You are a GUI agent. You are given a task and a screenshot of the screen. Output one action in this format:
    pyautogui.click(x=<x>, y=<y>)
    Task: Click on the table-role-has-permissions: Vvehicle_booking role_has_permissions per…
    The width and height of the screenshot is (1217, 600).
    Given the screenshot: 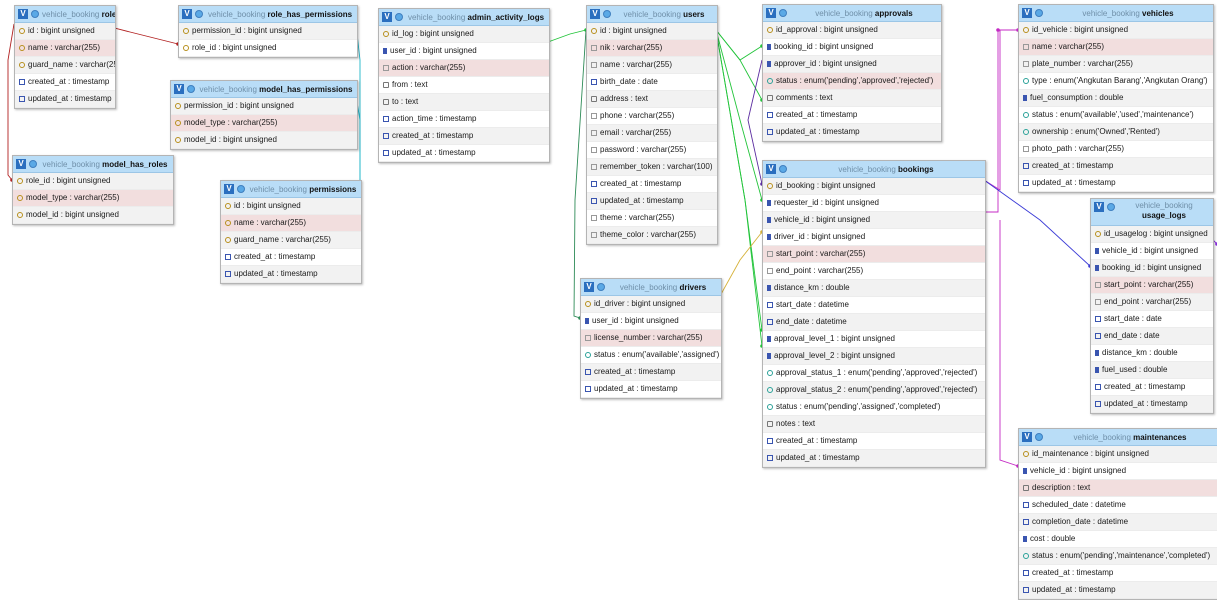 What is the action you would take?
    pyautogui.click(x=268, y=31)
    